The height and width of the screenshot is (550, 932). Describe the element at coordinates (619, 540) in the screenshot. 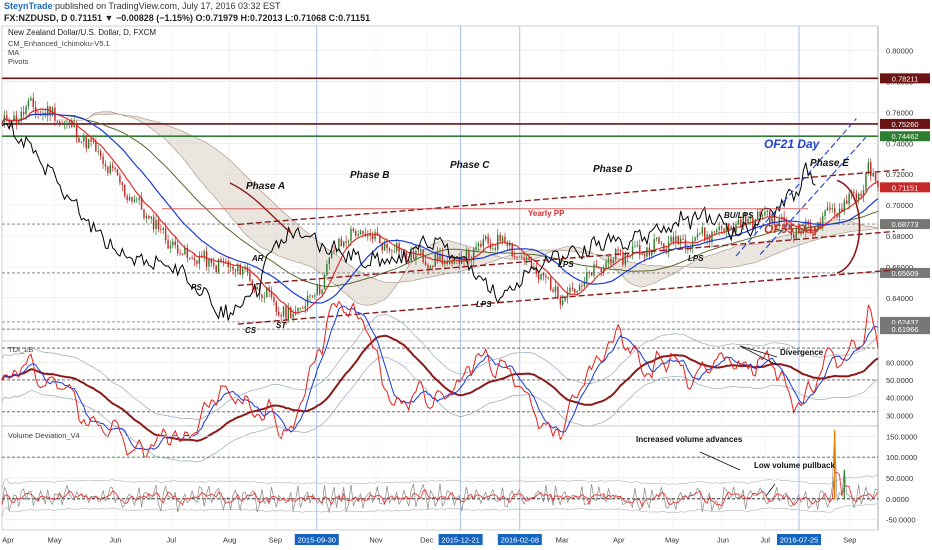

I see `month-label: Apr` at that location.